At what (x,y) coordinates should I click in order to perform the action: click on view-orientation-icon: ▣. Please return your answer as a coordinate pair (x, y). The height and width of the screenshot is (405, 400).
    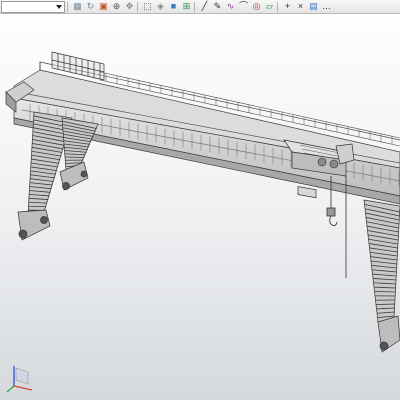
    Looking at the image, I should click on (103, 6).